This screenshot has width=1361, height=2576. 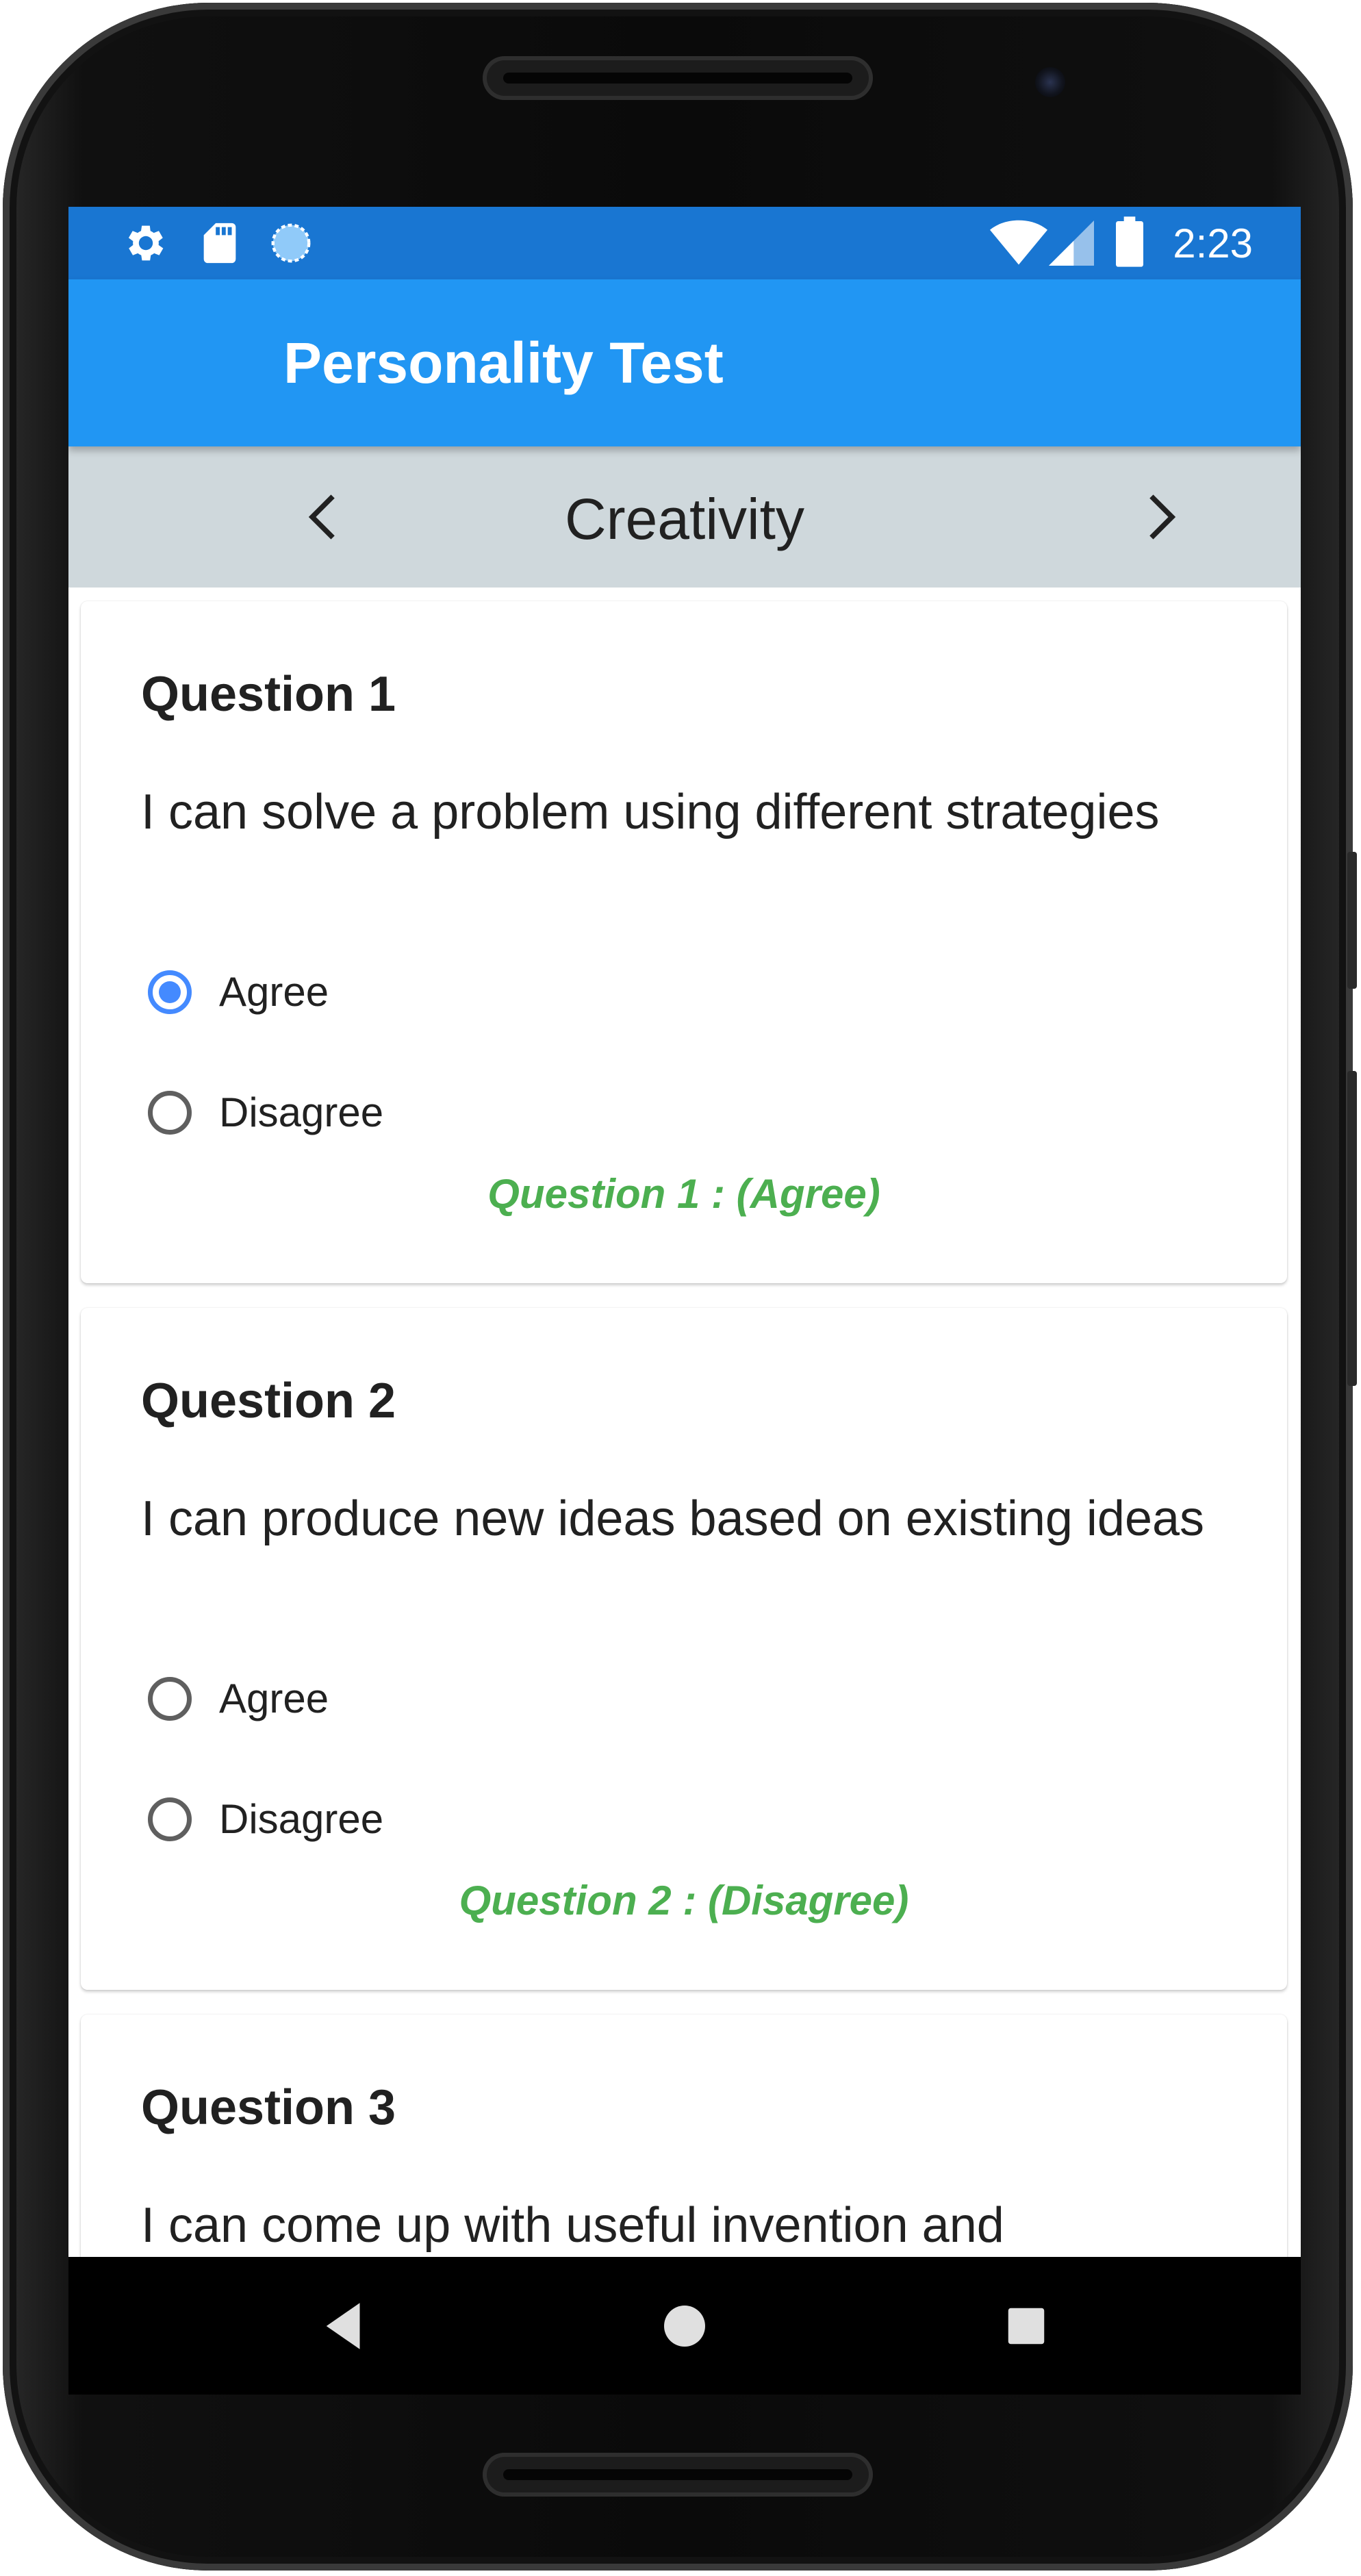 What do you see at coordinates (572, 2225) in the screenshot?
I see `question-text: I can come up with useful invention and` at bounding box center [572, 2225].